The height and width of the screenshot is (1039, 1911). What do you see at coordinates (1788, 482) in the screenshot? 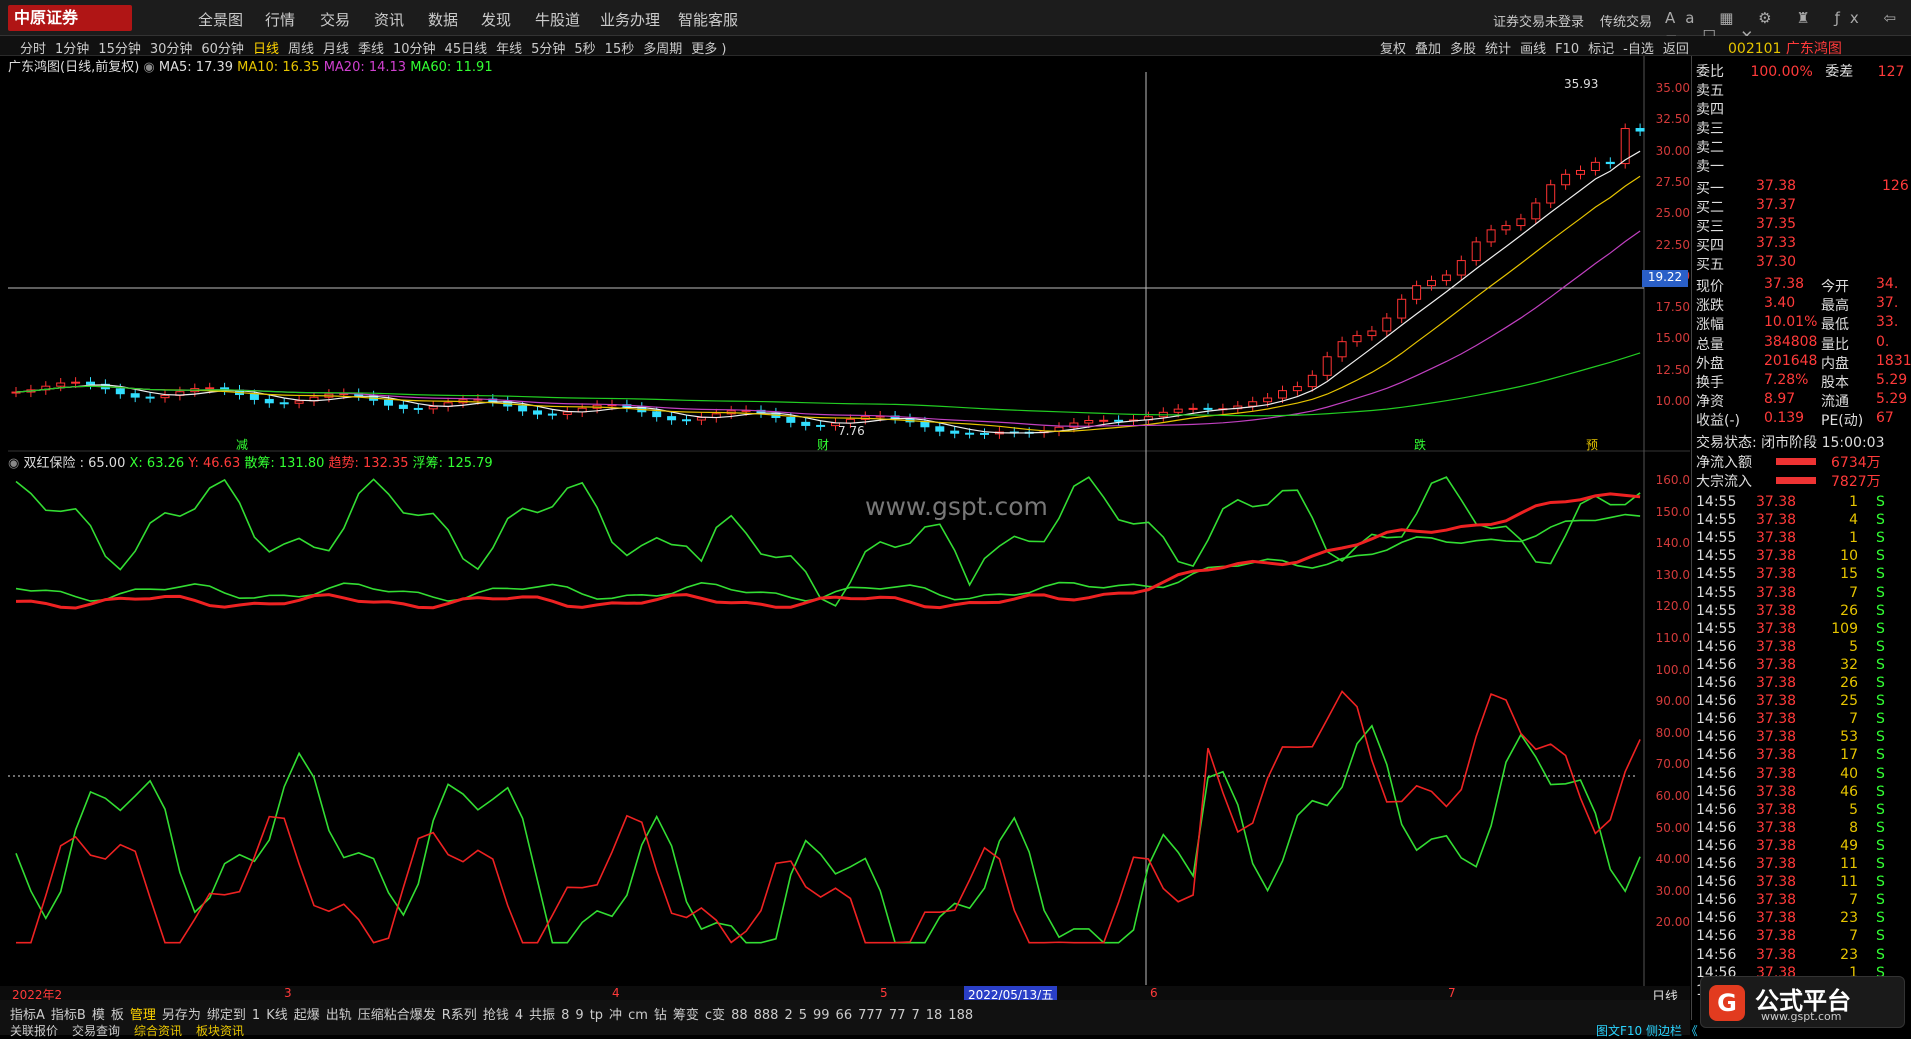
I see `flow-row: 大宗流入 7827万` at bounding box center [1788, 482].